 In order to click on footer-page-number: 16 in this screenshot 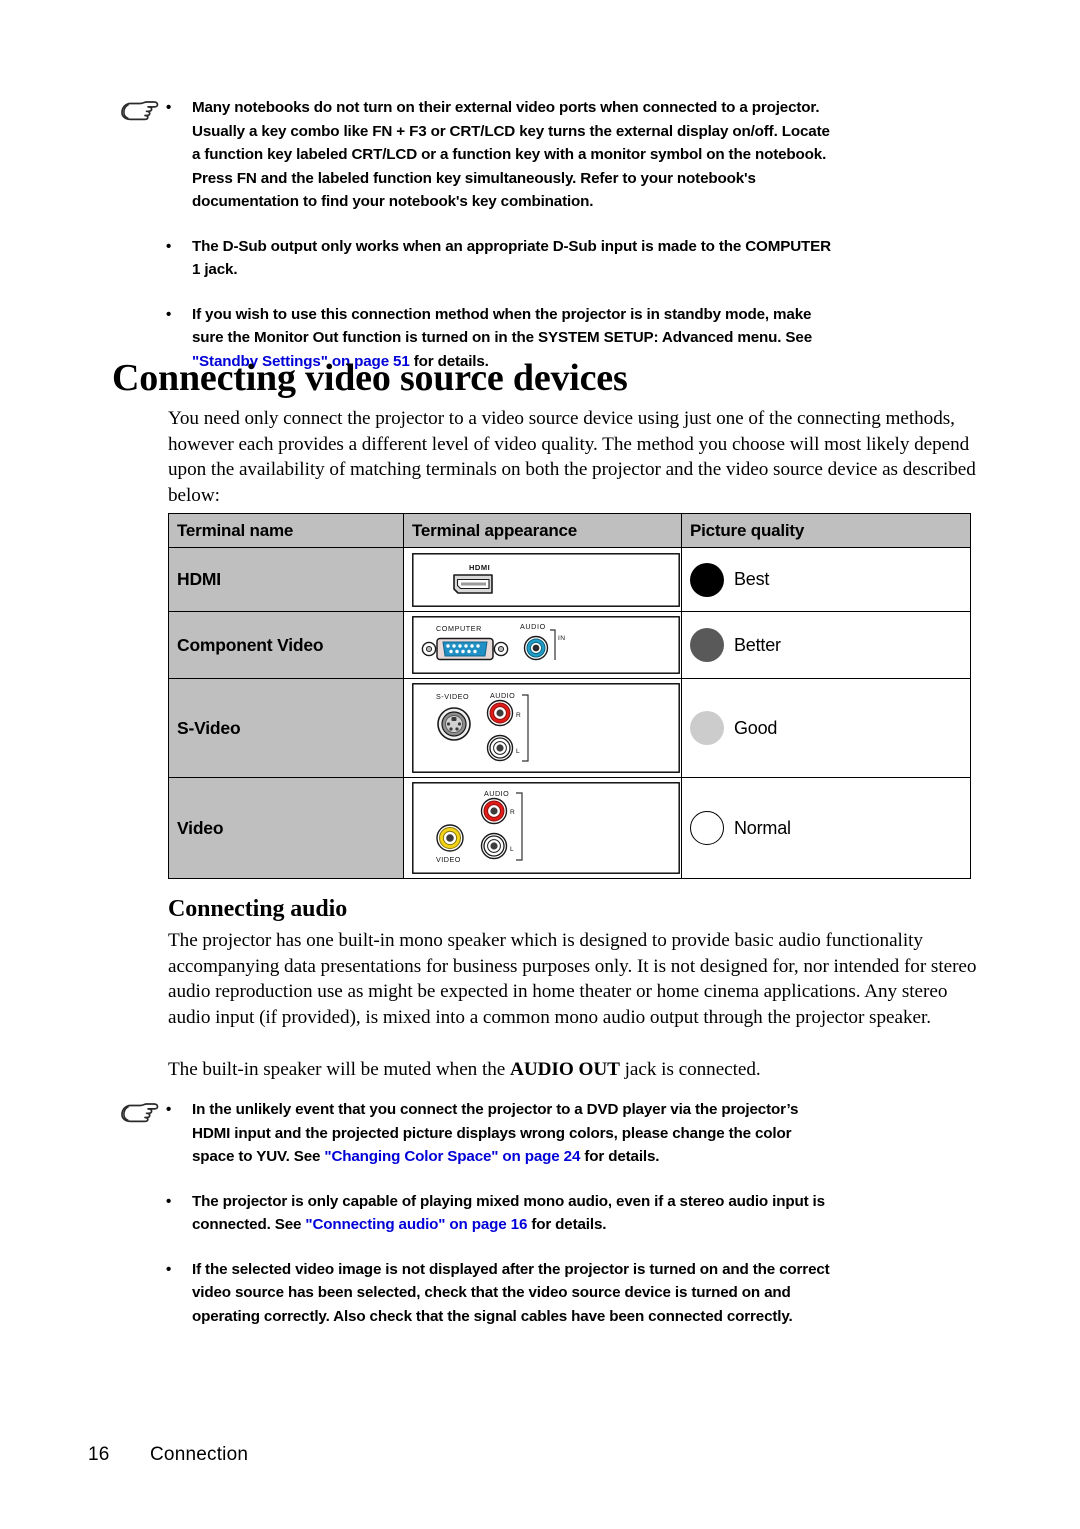, I will do `click(99, 1454)`.